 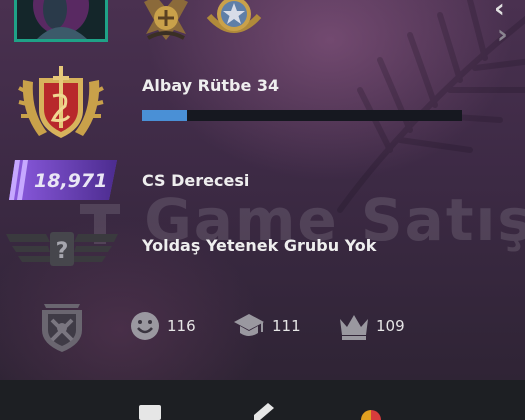 I want to click on player-avatar, so click(x=61, y=21).